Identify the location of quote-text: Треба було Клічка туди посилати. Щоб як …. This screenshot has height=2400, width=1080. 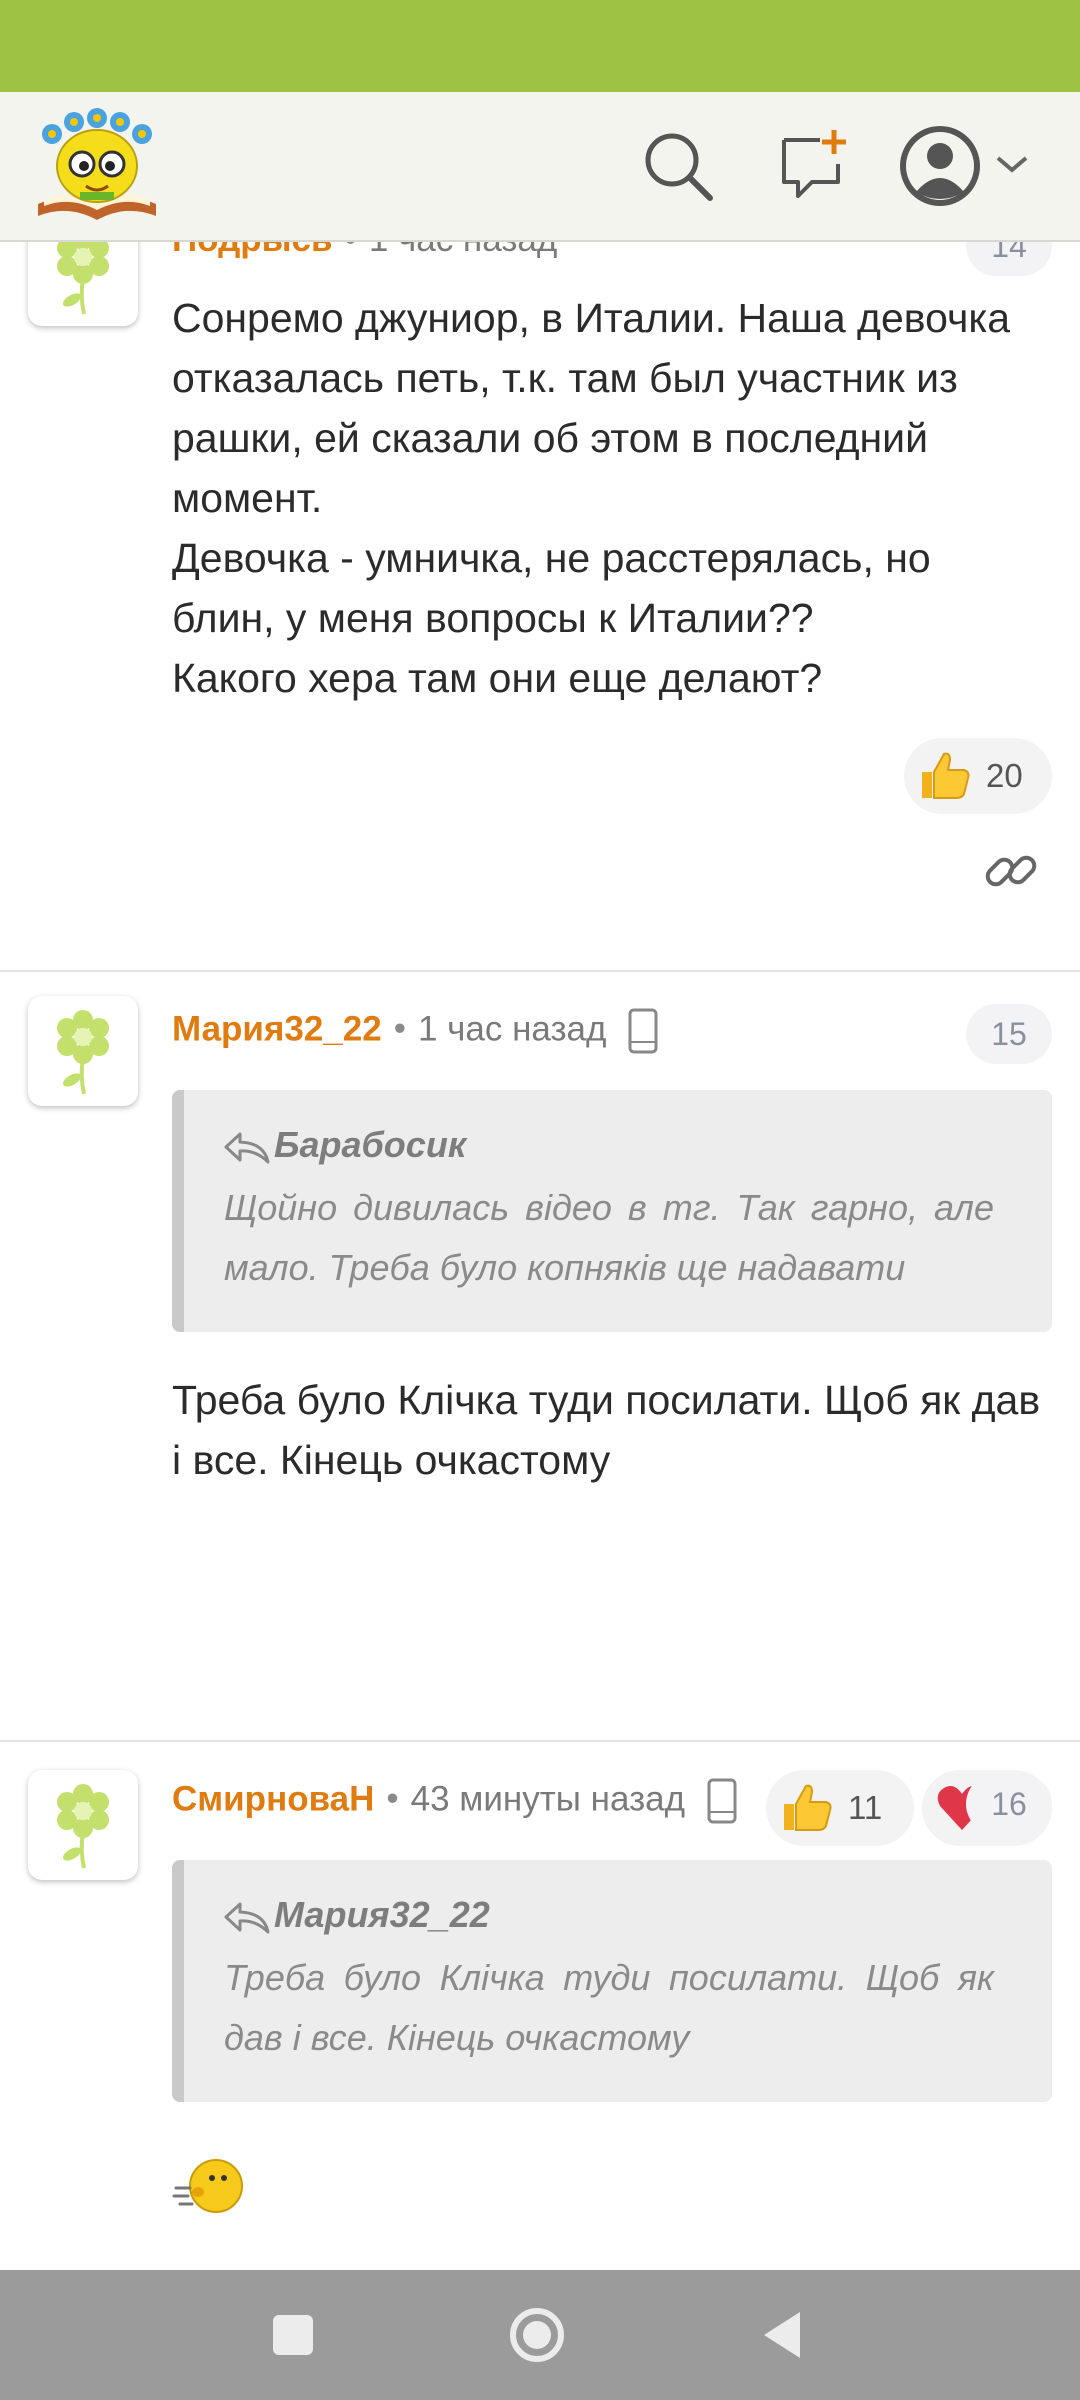
(609, 2007).